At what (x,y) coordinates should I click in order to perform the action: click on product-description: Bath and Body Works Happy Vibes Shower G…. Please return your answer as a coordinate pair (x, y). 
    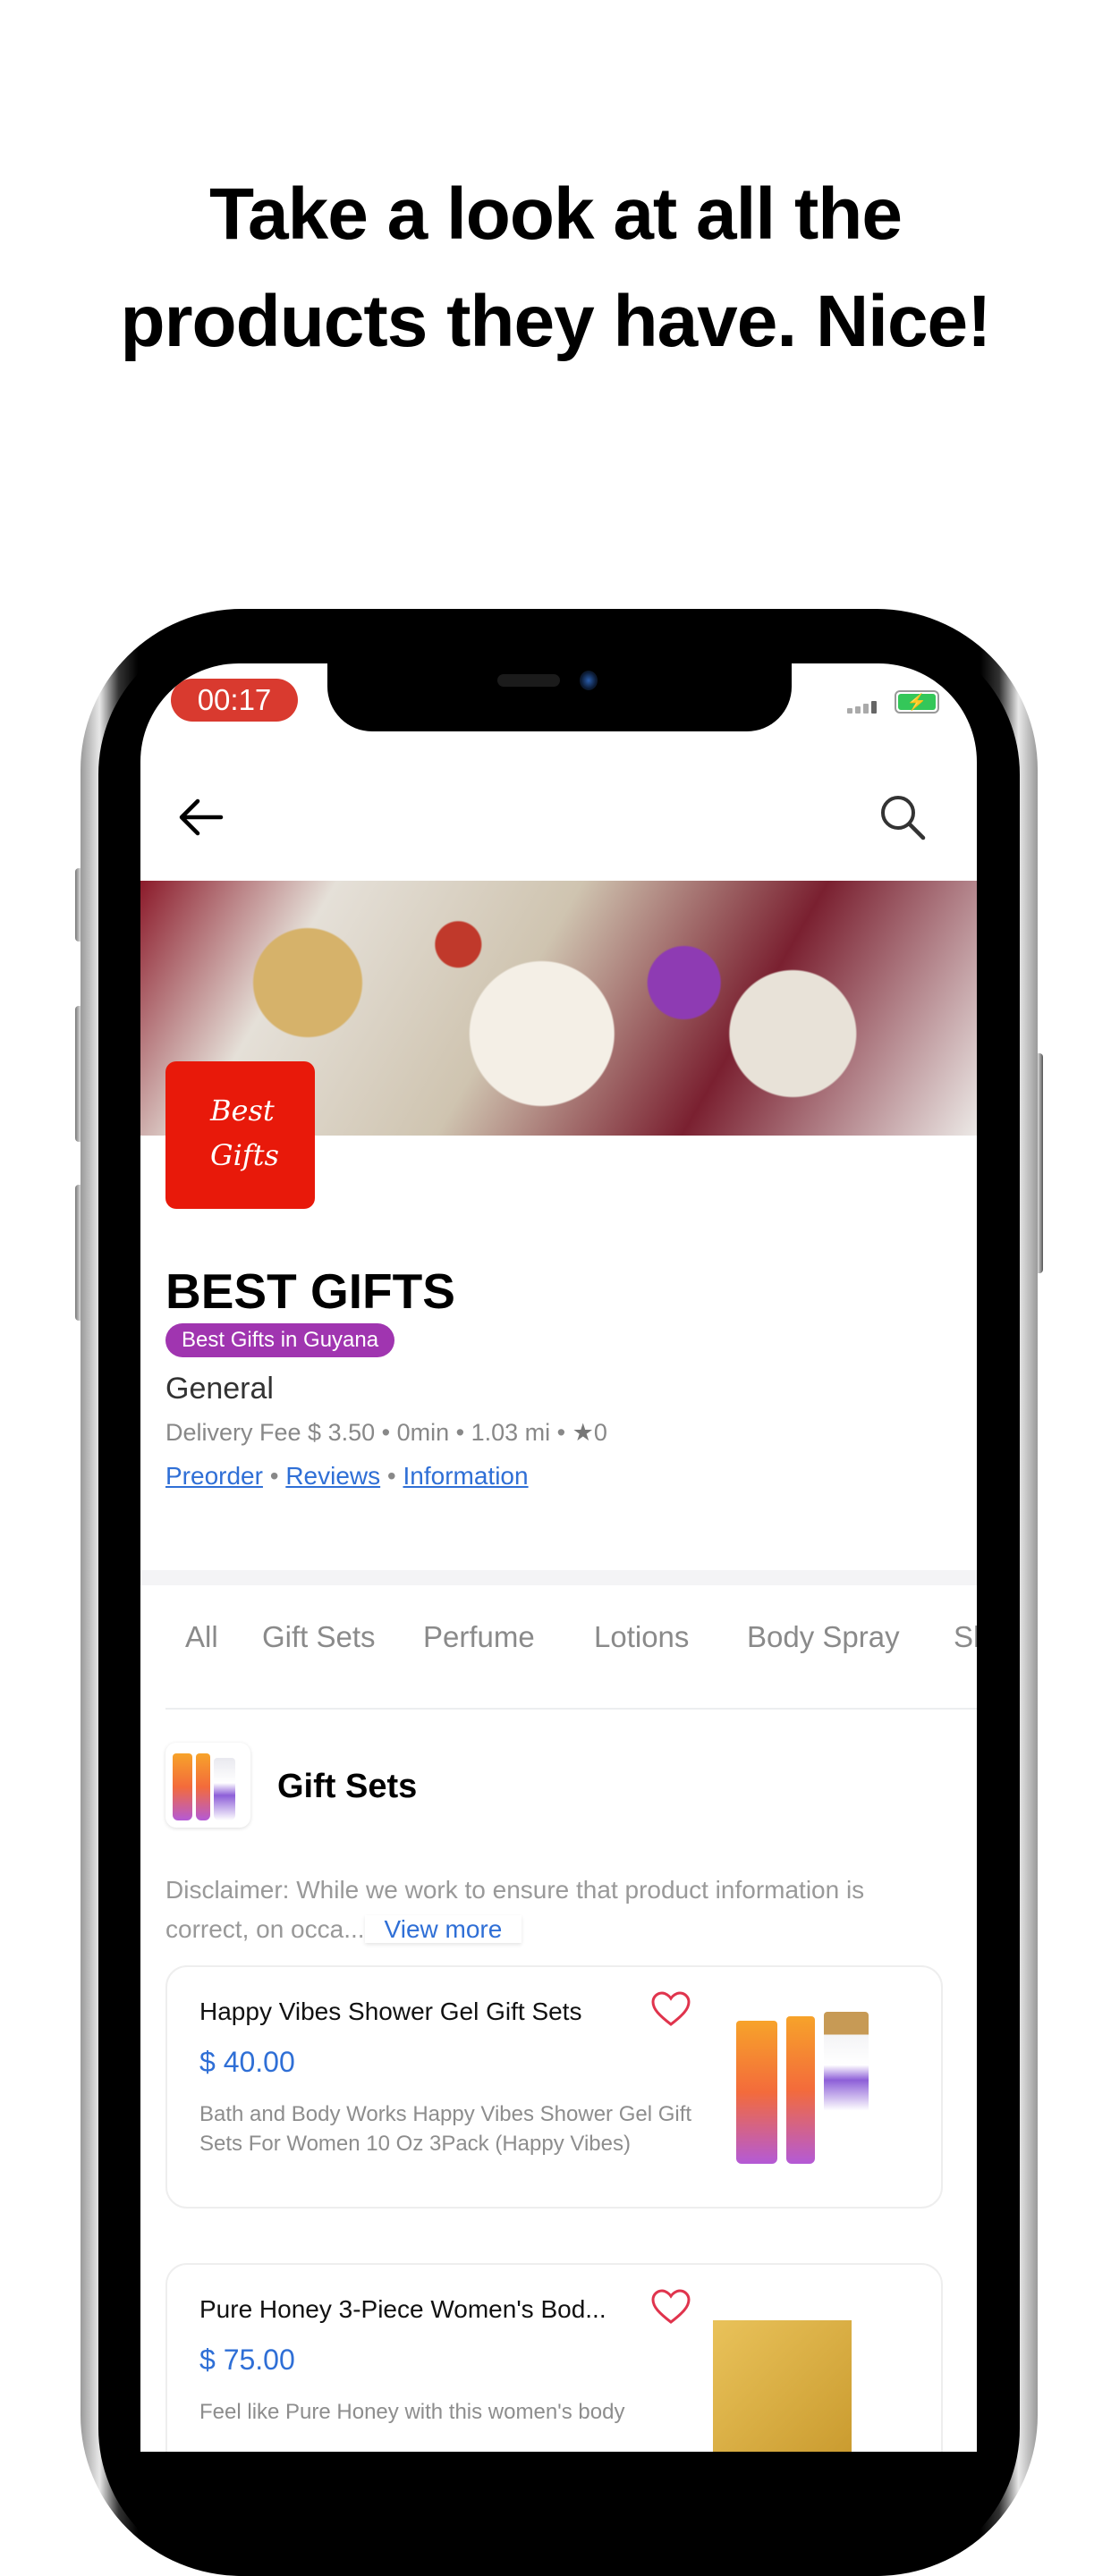
    Looking at the image, I should click on (445, 2129).